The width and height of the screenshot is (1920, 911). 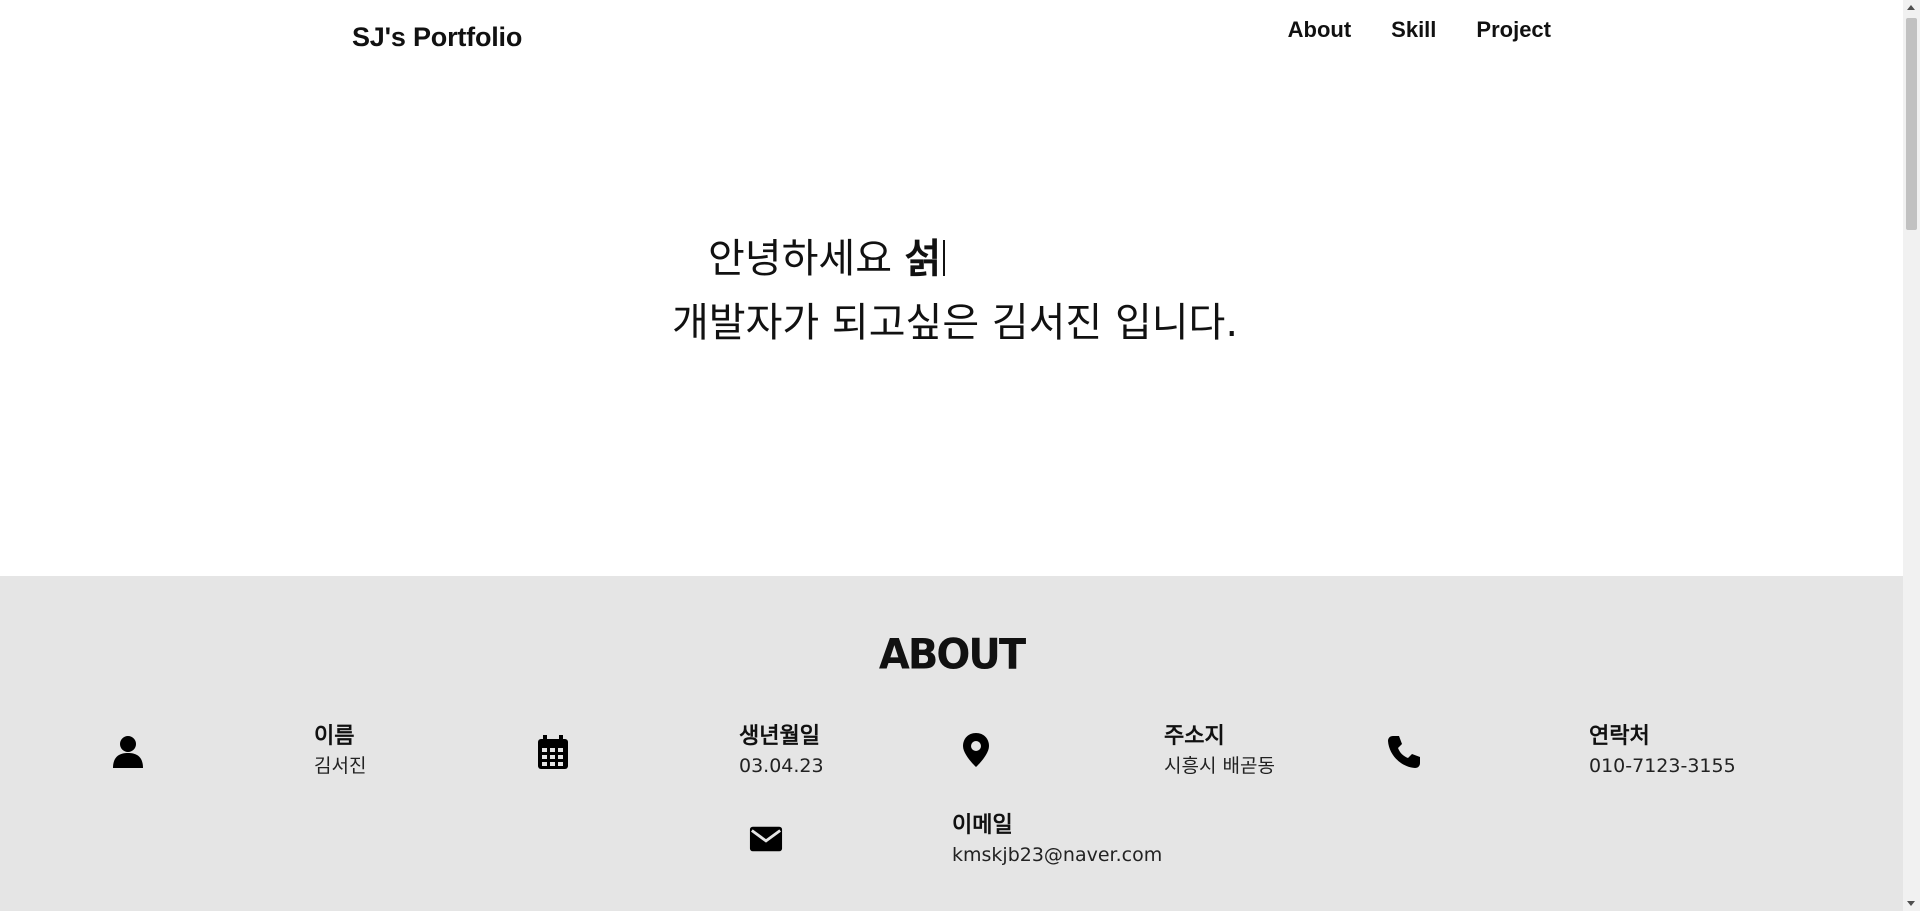 What do you see at coordinates (1404, 752) in the screenshot?
I see `phone-icon` at bounding box center [1404, 752].